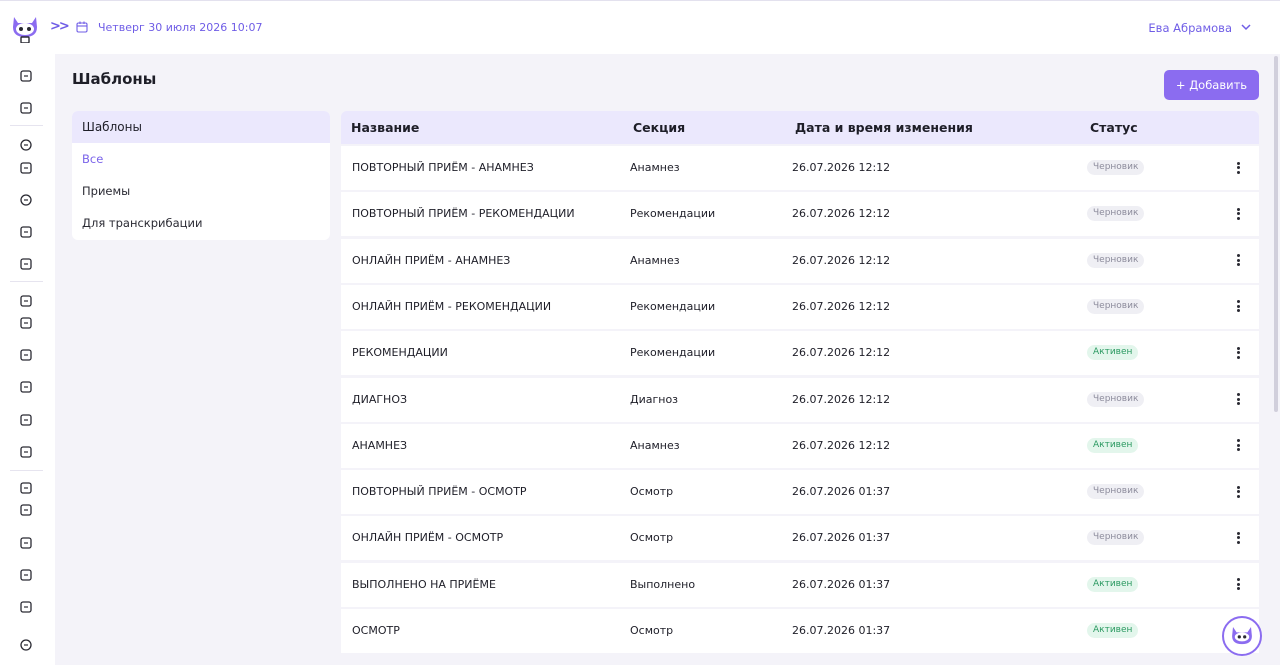  Describe the element at coordinates (26, 645) in the screenshot. I see `gear-icon` at that location.